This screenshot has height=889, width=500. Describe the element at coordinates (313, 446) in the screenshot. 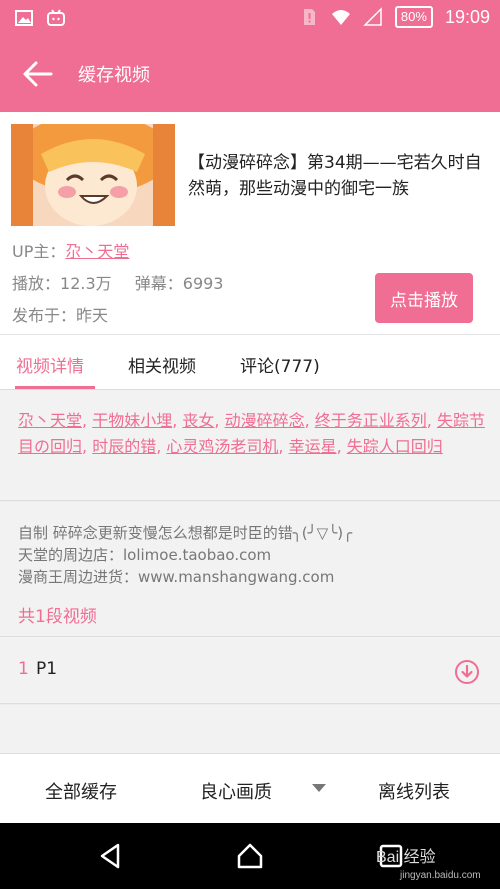

I see `tag-link: 幸运星` at that location.